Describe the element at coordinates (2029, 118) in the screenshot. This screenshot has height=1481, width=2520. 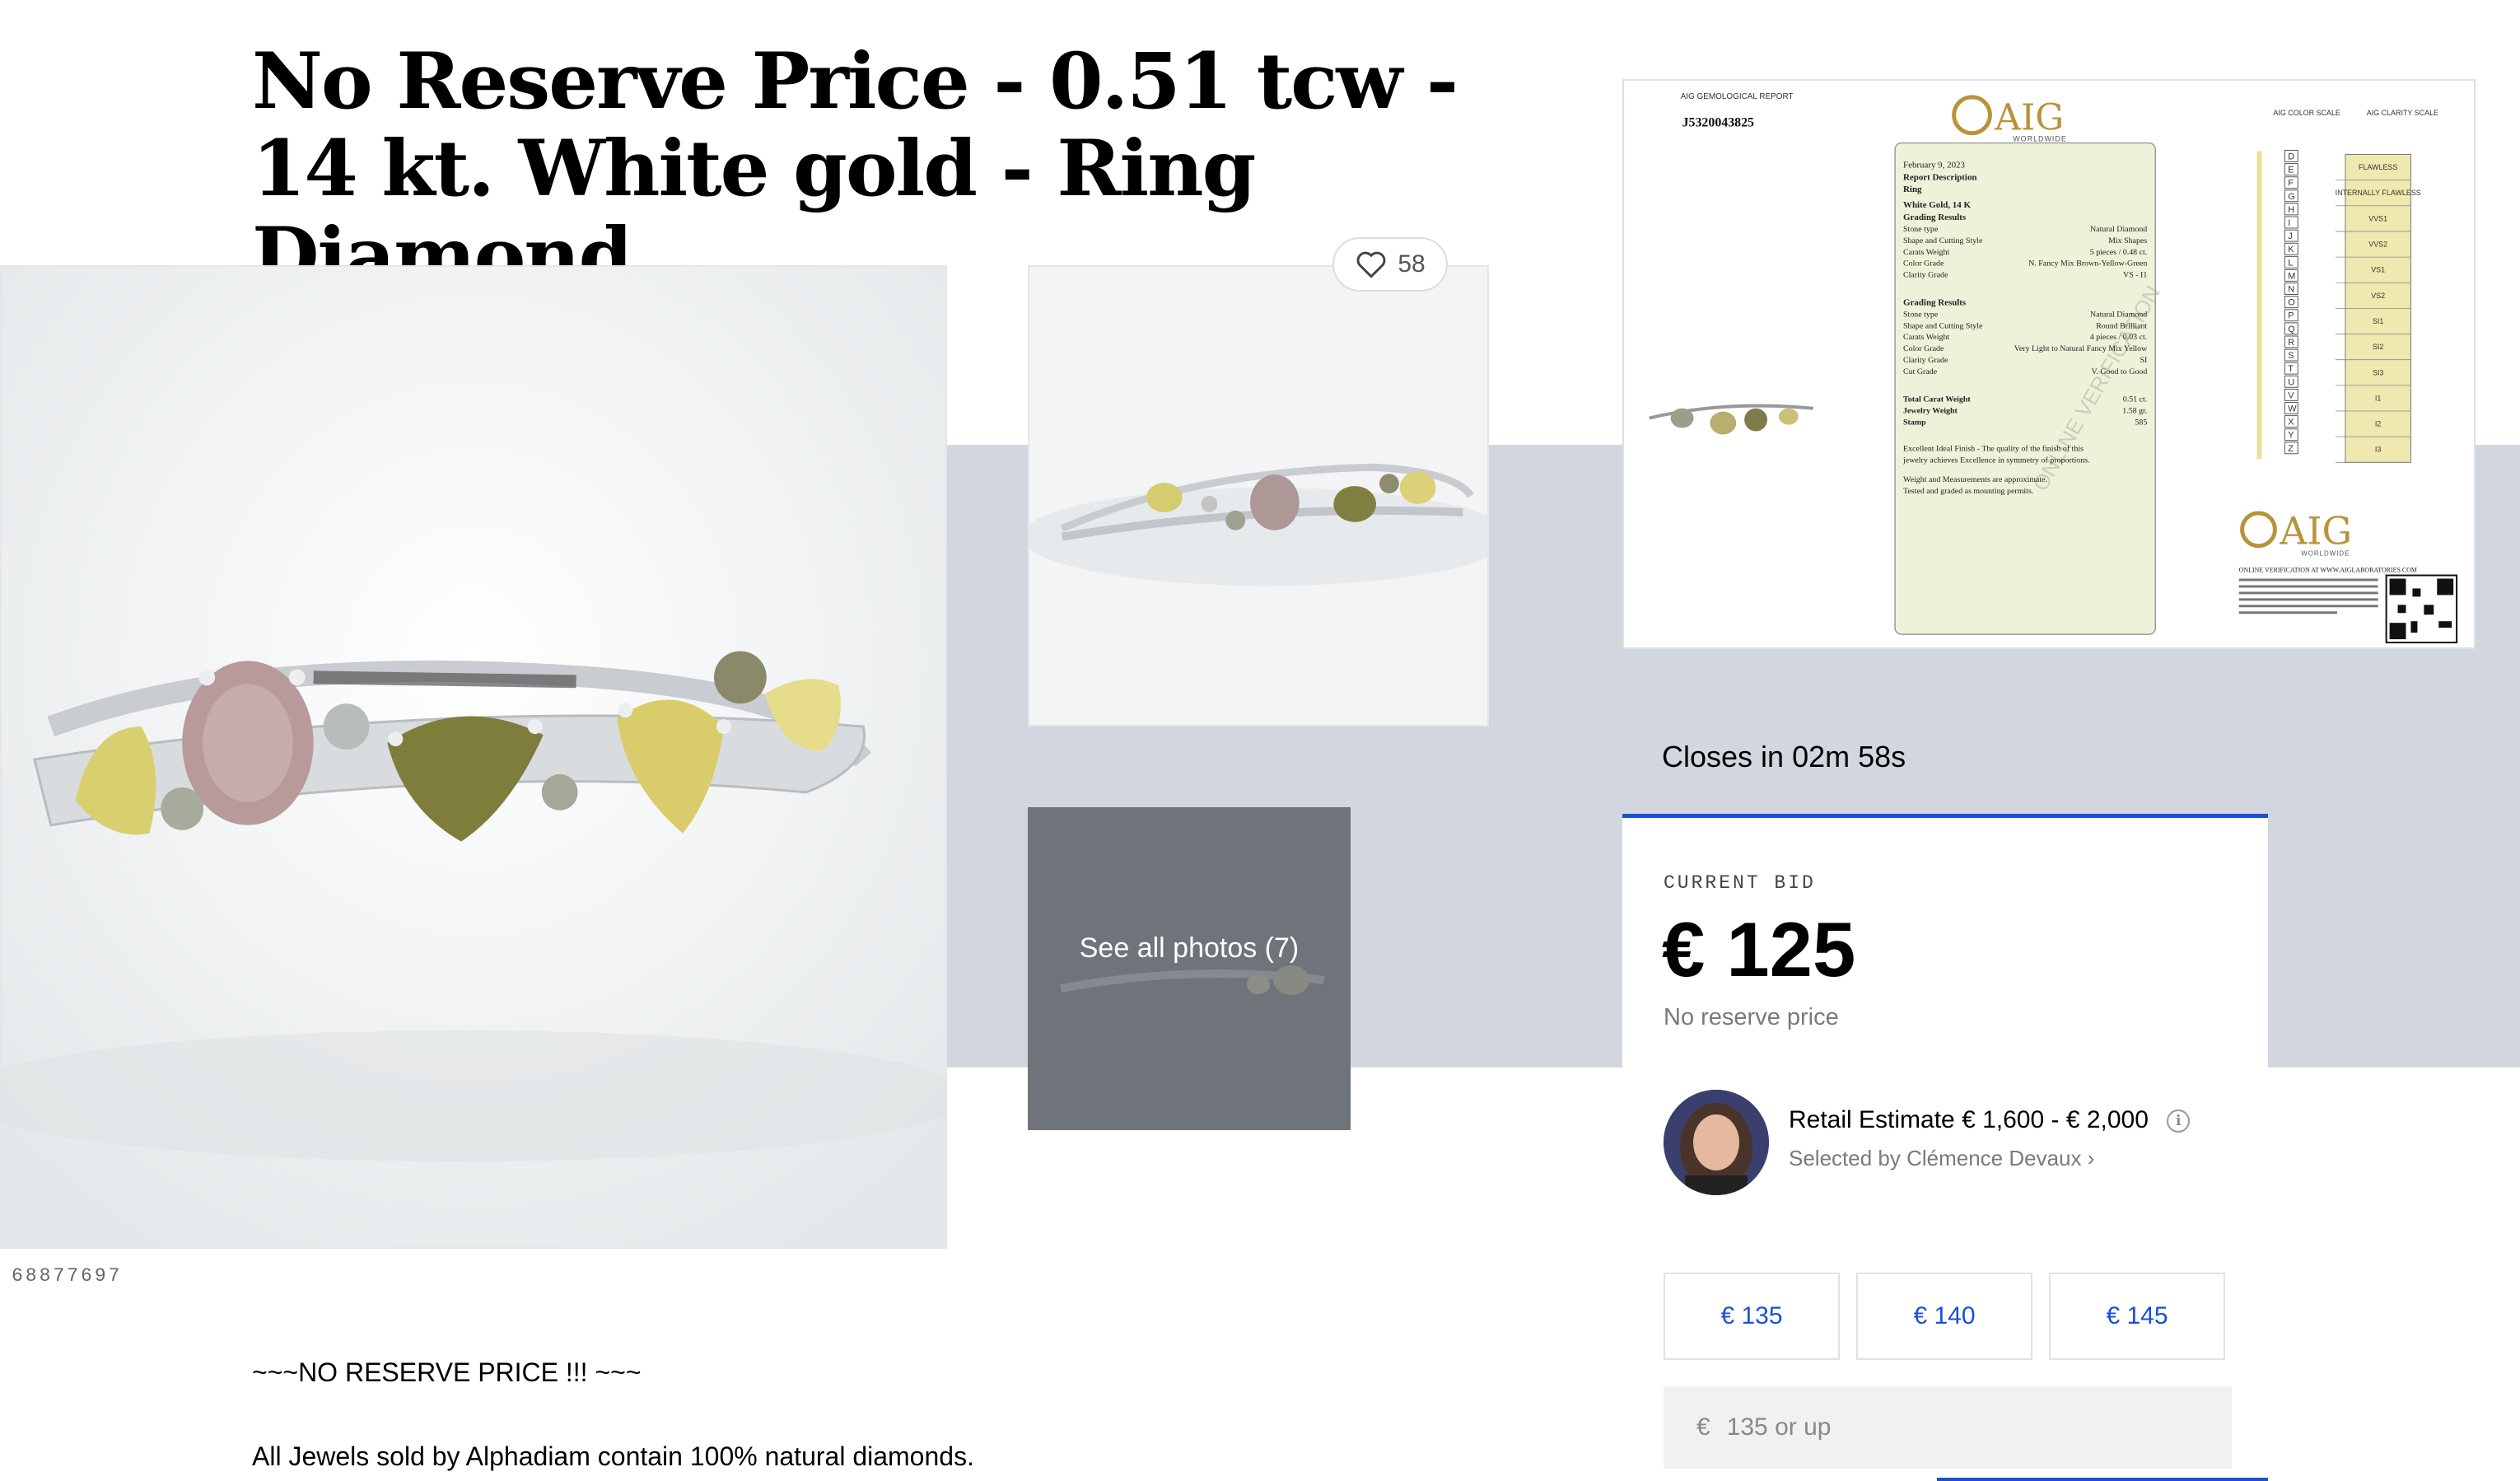
I see `aig-logo-top: AIG` at that location.